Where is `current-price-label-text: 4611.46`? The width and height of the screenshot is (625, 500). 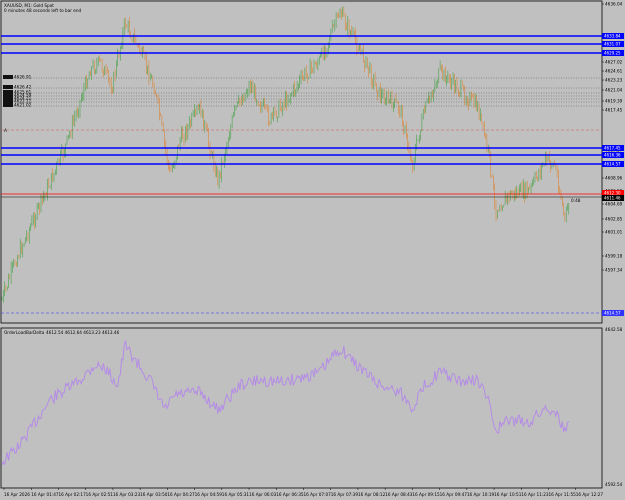 current-price-label-text: 4611.46 is located at coordinates (612, 198).